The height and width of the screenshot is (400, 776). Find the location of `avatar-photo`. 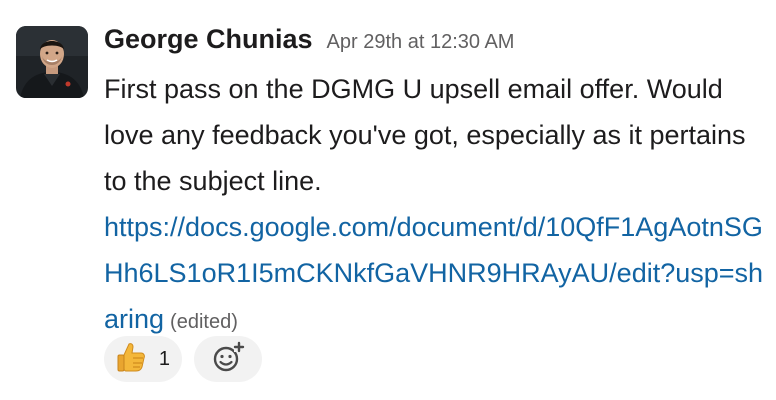

avatar-photo is located at coordinates (52, 62).